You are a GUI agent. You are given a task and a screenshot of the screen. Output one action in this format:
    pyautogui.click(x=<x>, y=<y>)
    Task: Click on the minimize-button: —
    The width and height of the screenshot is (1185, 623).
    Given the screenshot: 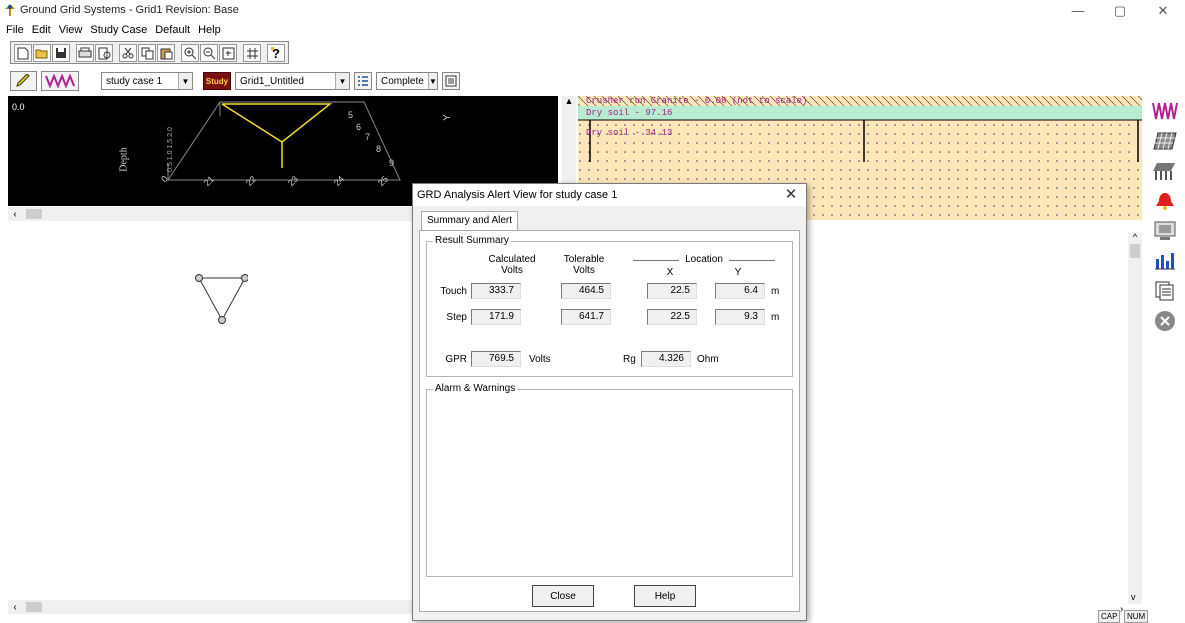 What is the action you would take?
    pyautogui.click(x=1078, y=11)
    